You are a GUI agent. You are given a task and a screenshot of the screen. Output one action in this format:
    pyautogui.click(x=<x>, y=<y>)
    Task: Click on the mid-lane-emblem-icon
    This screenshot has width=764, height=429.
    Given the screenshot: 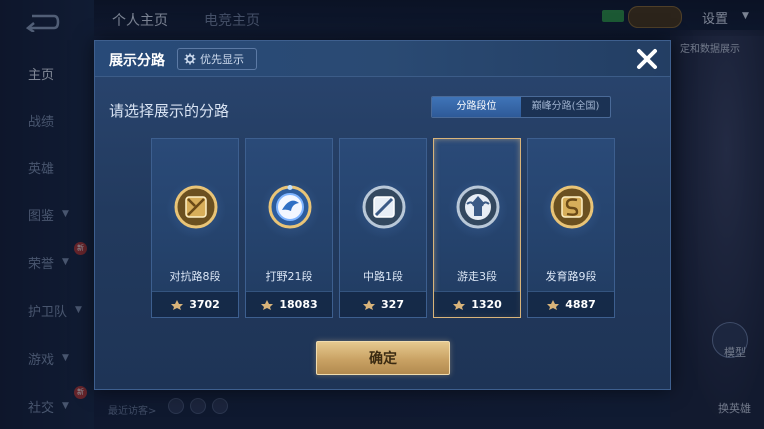 What is the action you would take?
    pyautogui.click(x=384, y=207)
    